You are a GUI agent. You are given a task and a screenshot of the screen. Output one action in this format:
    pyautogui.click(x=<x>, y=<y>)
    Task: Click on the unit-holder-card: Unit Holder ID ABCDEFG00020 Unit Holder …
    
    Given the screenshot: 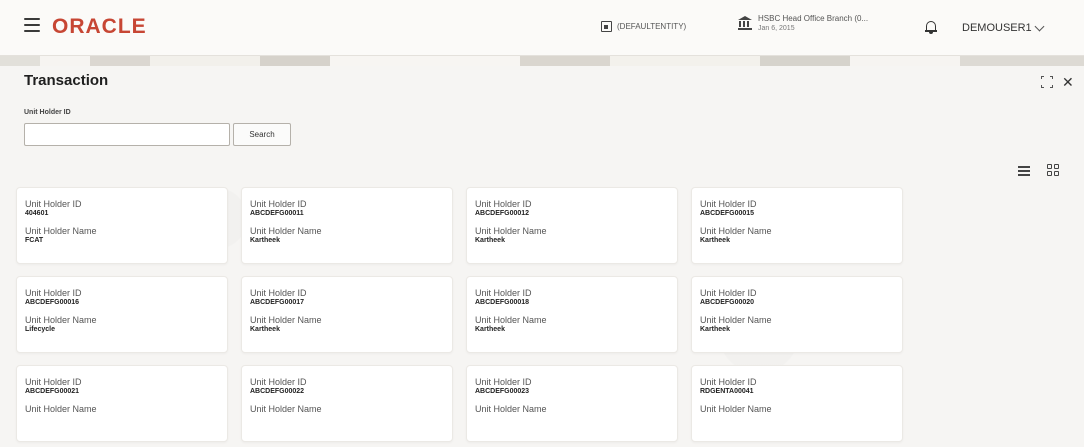 What is the action you would take?
    pyautogui.click(x=797, y=314)
    